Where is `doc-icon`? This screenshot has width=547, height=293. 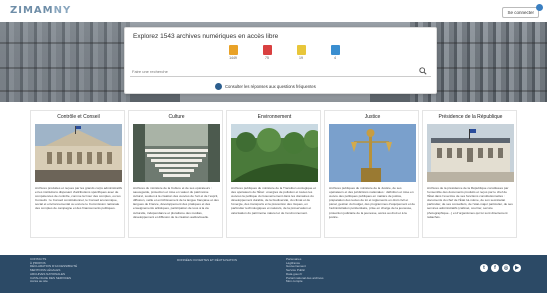 doc-icon is located at coordinates (233, 50).